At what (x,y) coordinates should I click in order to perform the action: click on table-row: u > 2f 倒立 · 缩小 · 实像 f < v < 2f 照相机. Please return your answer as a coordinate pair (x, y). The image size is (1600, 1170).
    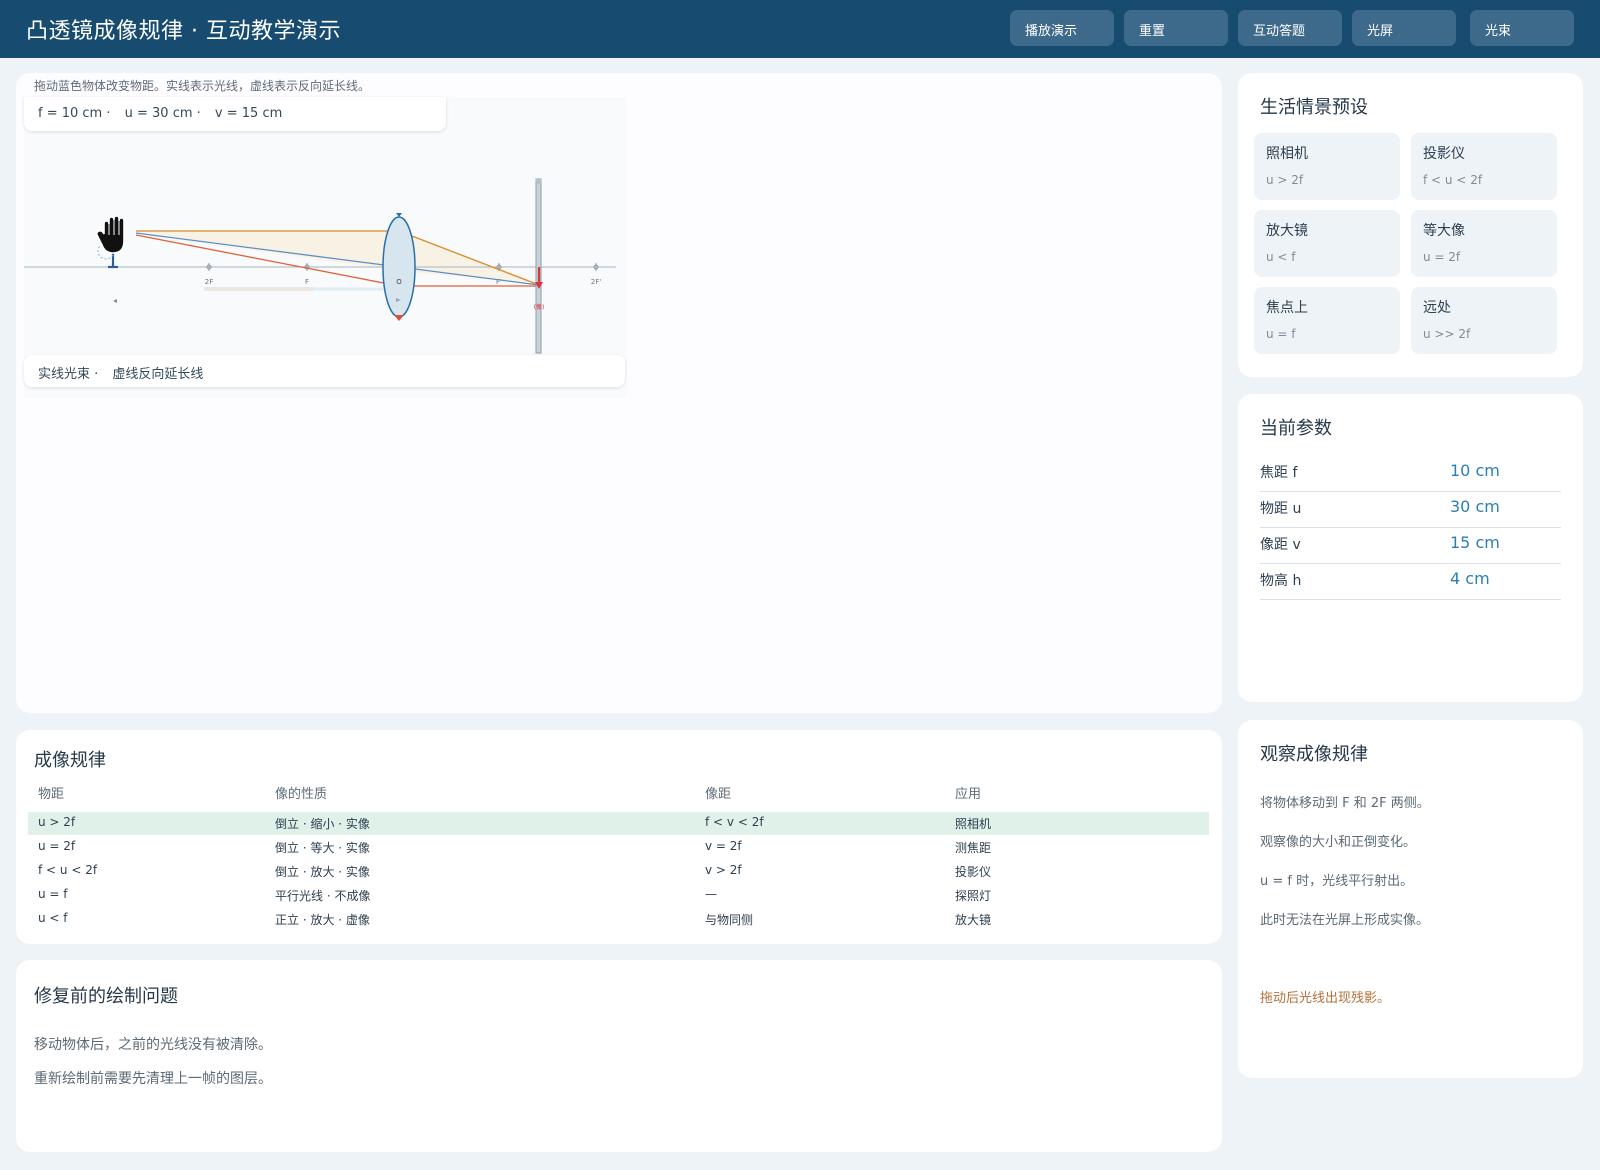
    Looking at the image, I should click on (618, 823).